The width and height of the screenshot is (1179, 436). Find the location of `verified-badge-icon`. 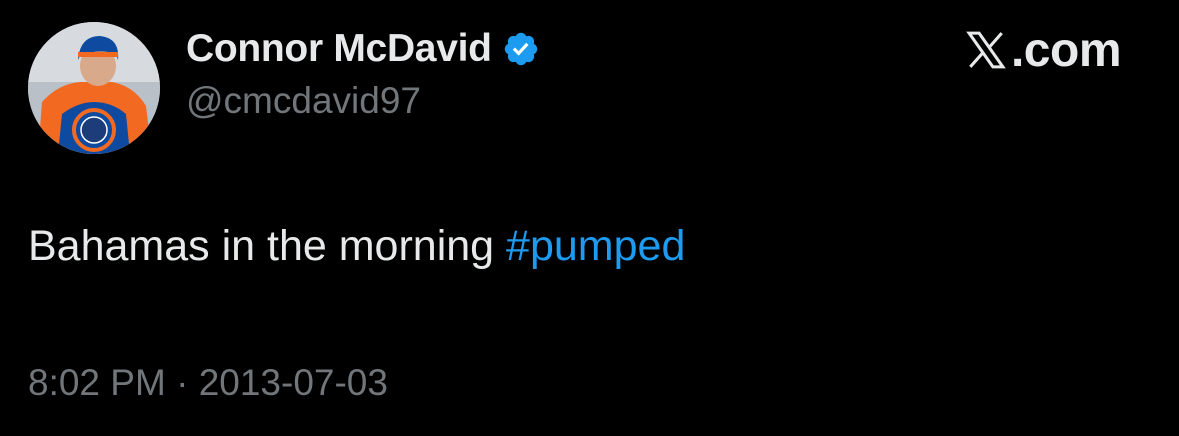

verified-badge-icon is located at coordinates (521, 49).